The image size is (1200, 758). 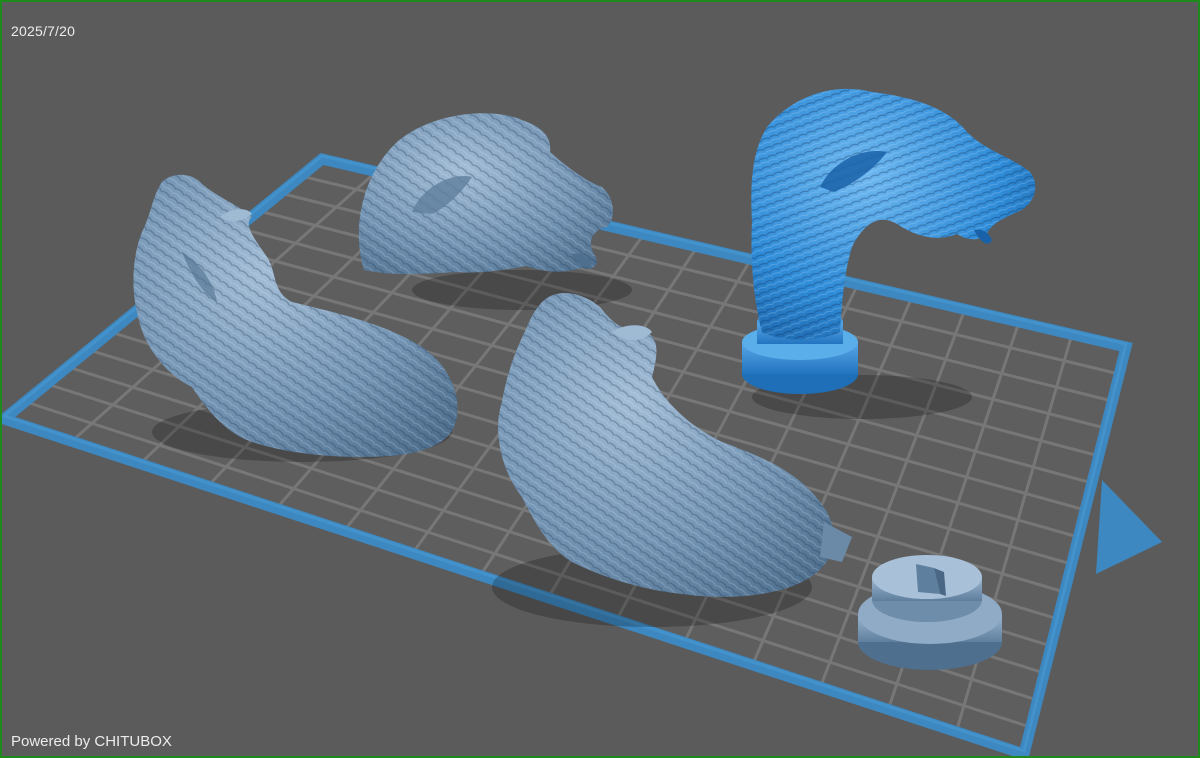 I want to click on powered-by-watermark: Powered by CHITUBOX, so click(x=91, y=741).